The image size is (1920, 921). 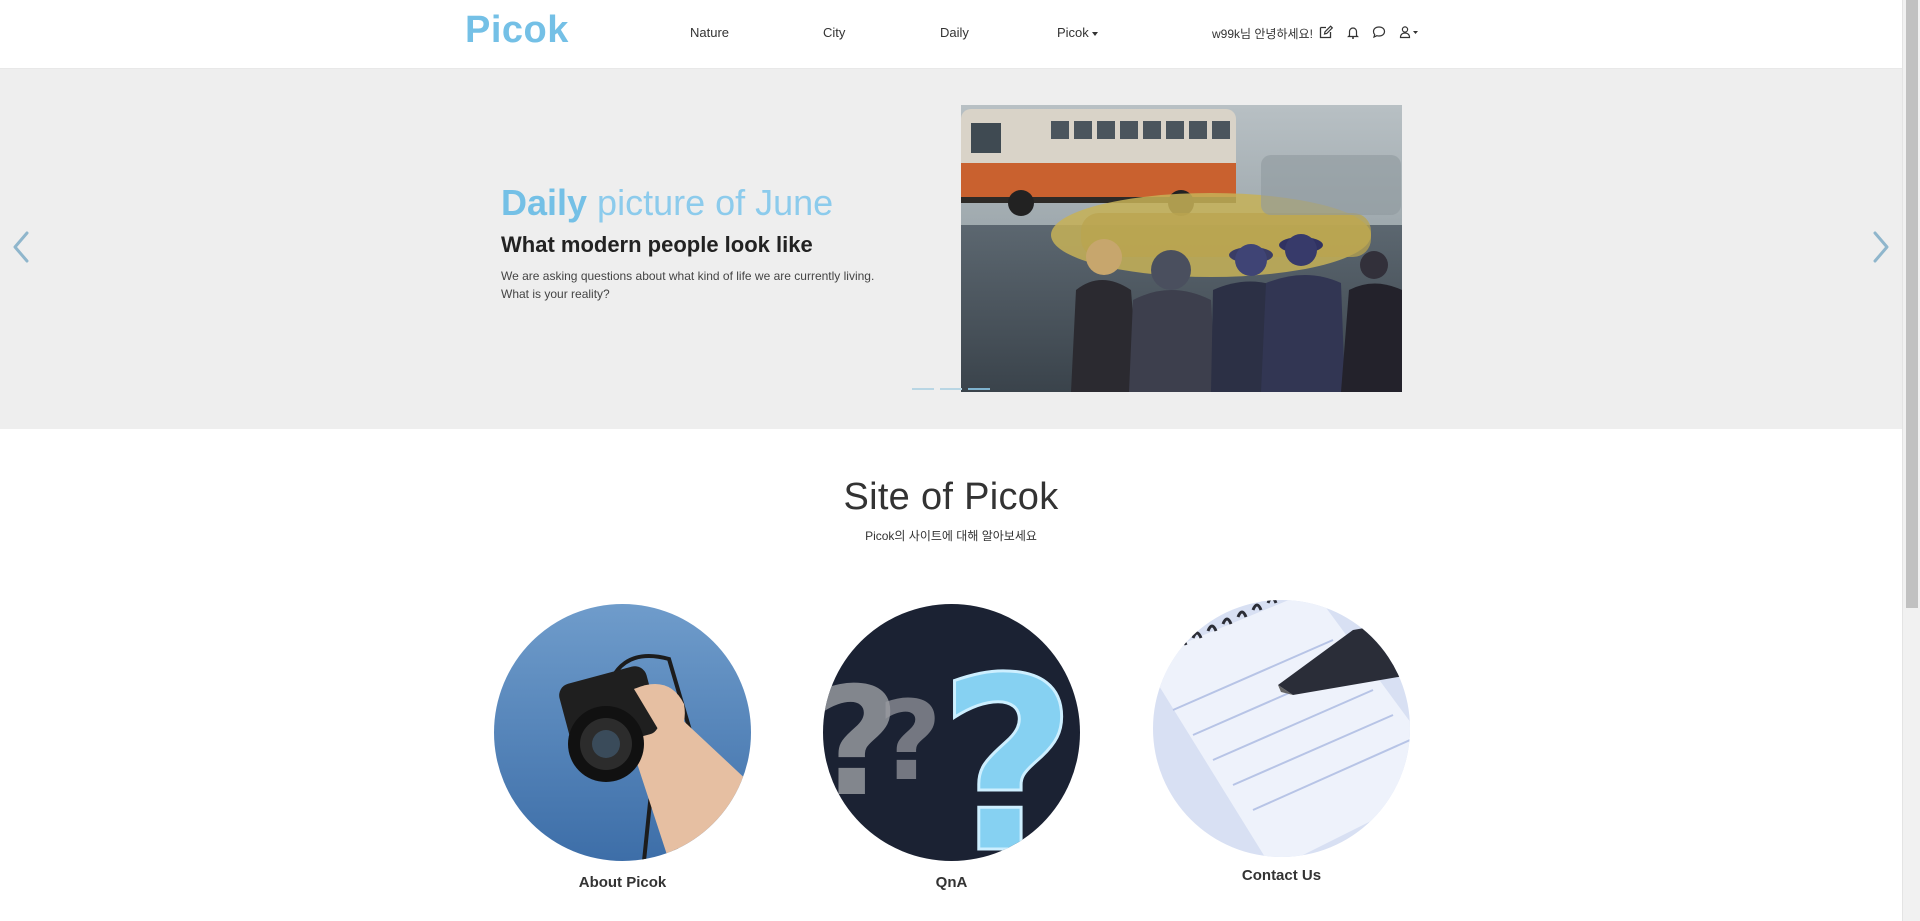 I want to click on scrollbar-thumb, so click(x=1912, y=304).